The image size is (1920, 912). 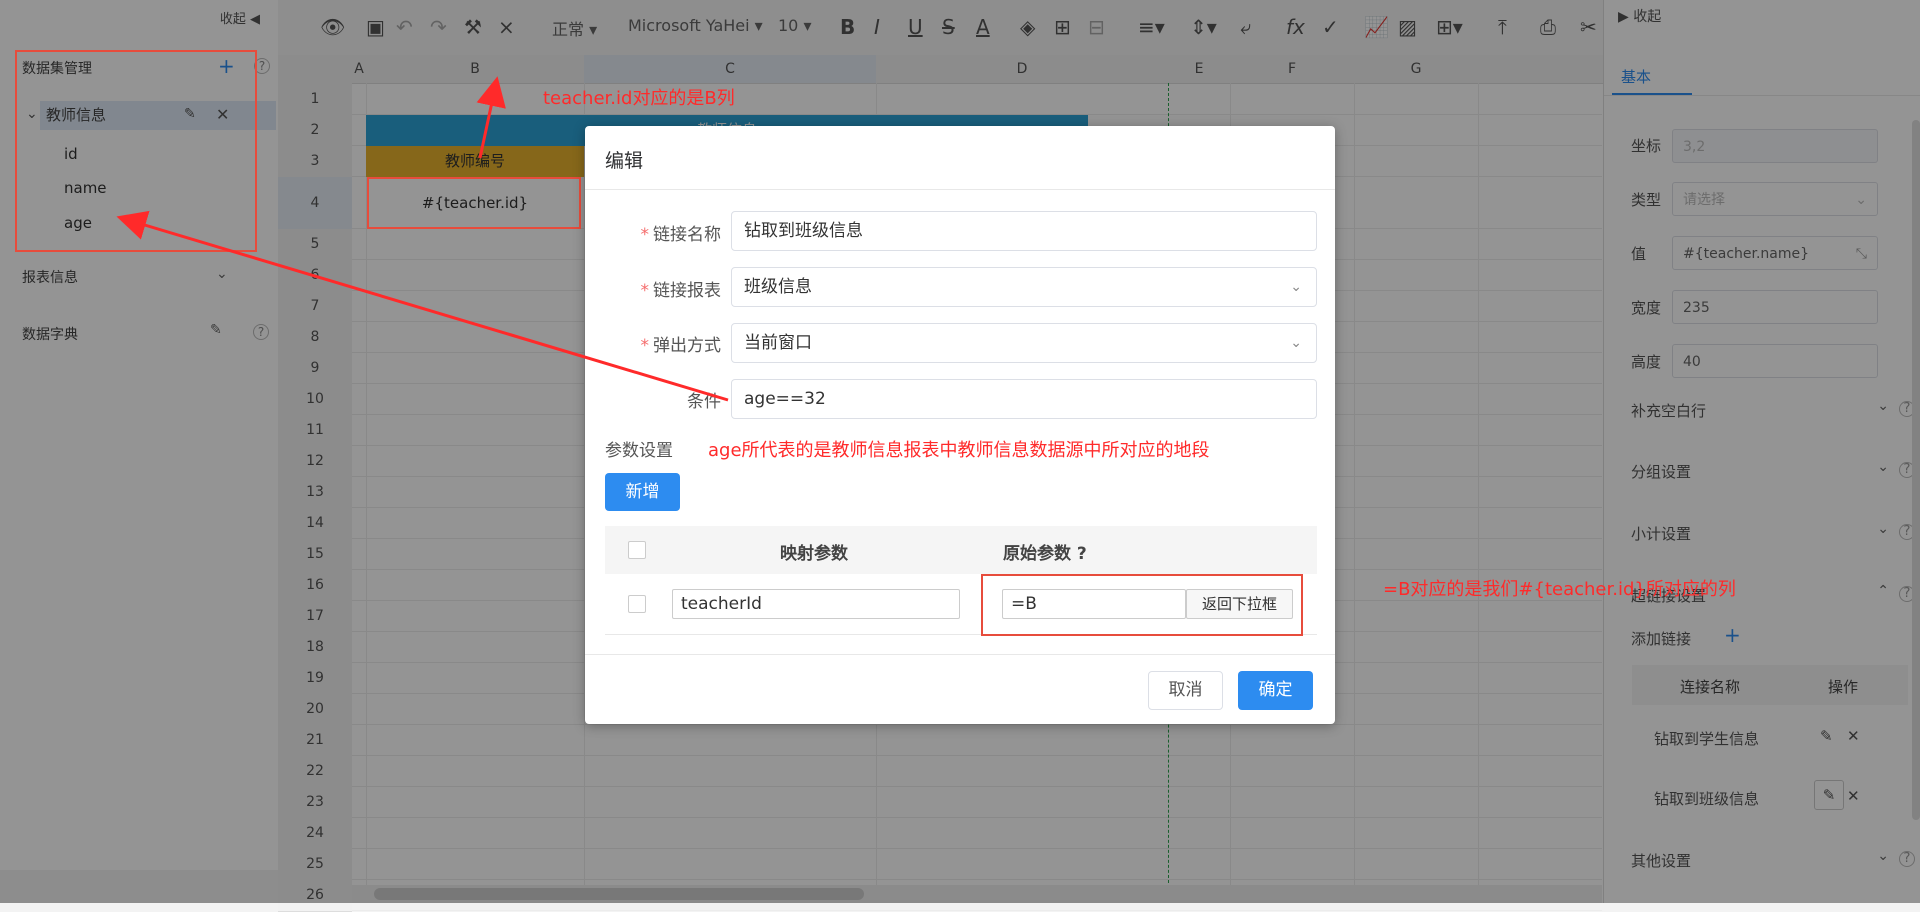 I want to click on annotation-arrows, so click(x=422, y=239).